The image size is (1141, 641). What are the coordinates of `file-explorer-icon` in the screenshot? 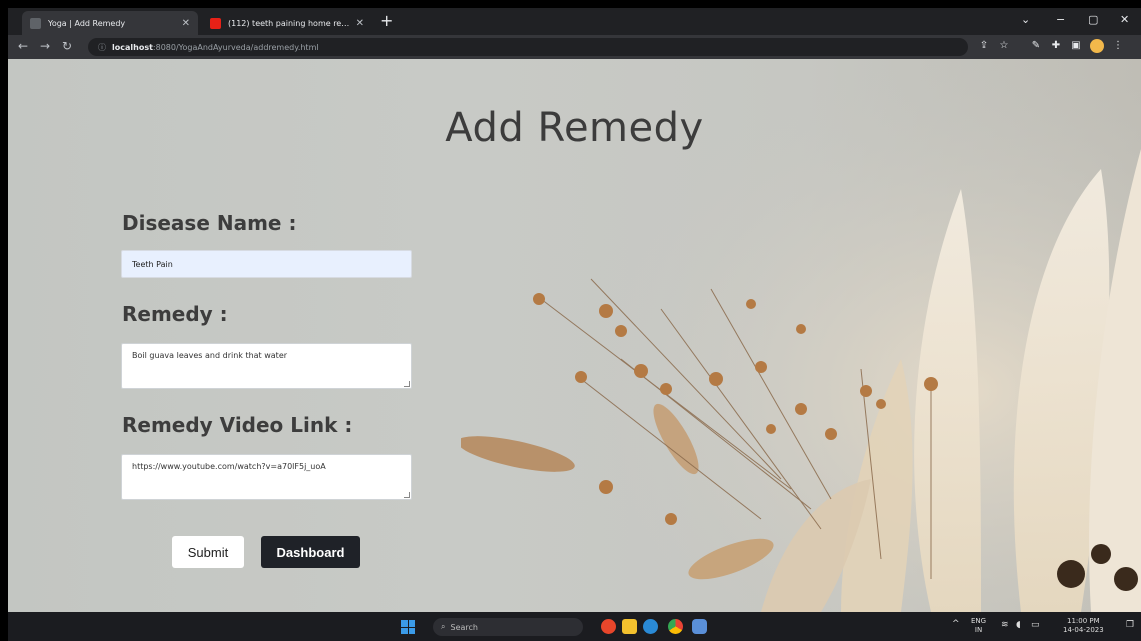 It's located at (629, 626).